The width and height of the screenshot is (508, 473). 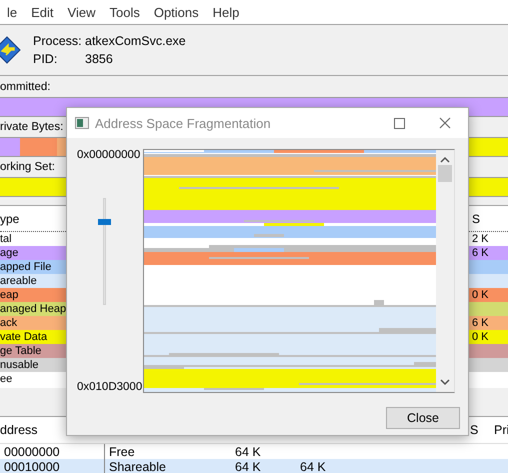 I want to click on table-cell: ee, so click(x=6, y=379).